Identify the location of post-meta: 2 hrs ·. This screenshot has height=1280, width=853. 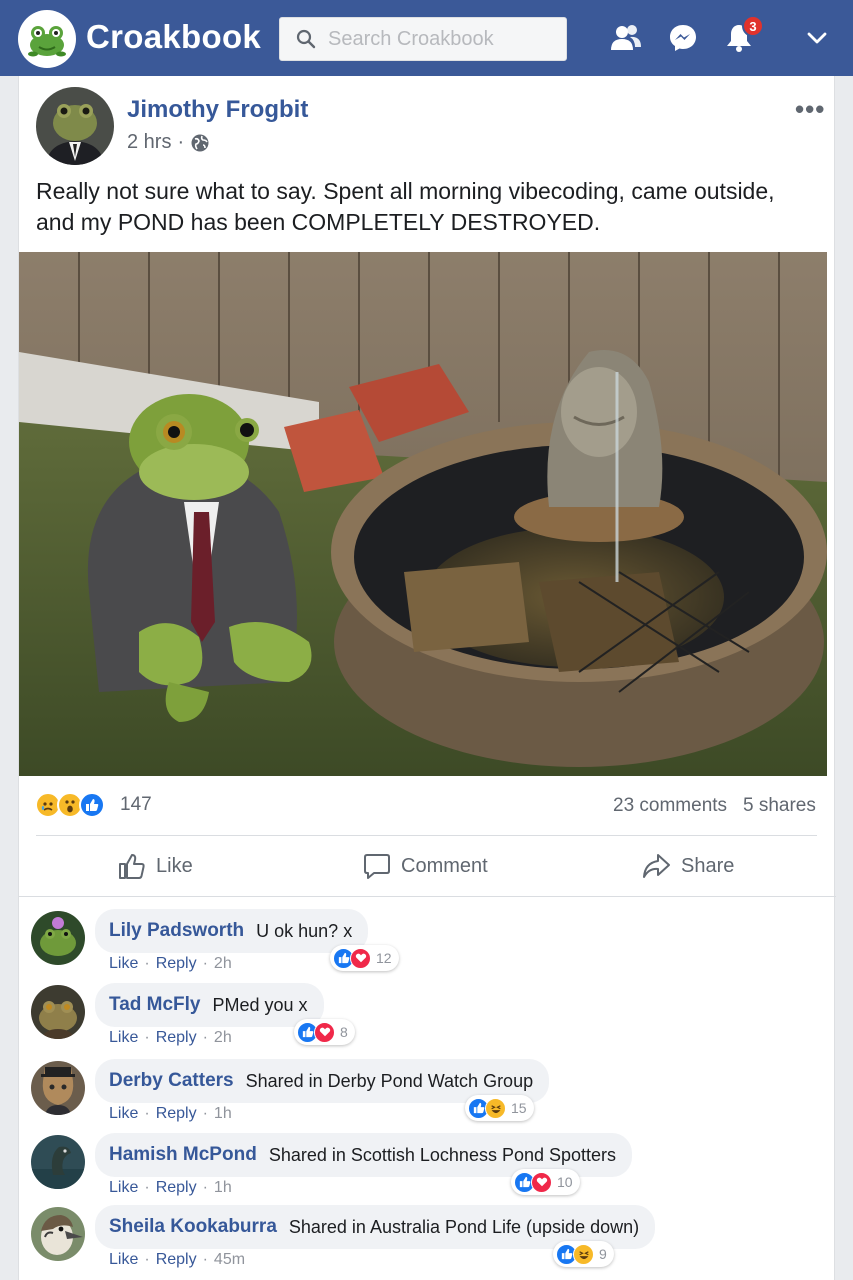
(168, 142).